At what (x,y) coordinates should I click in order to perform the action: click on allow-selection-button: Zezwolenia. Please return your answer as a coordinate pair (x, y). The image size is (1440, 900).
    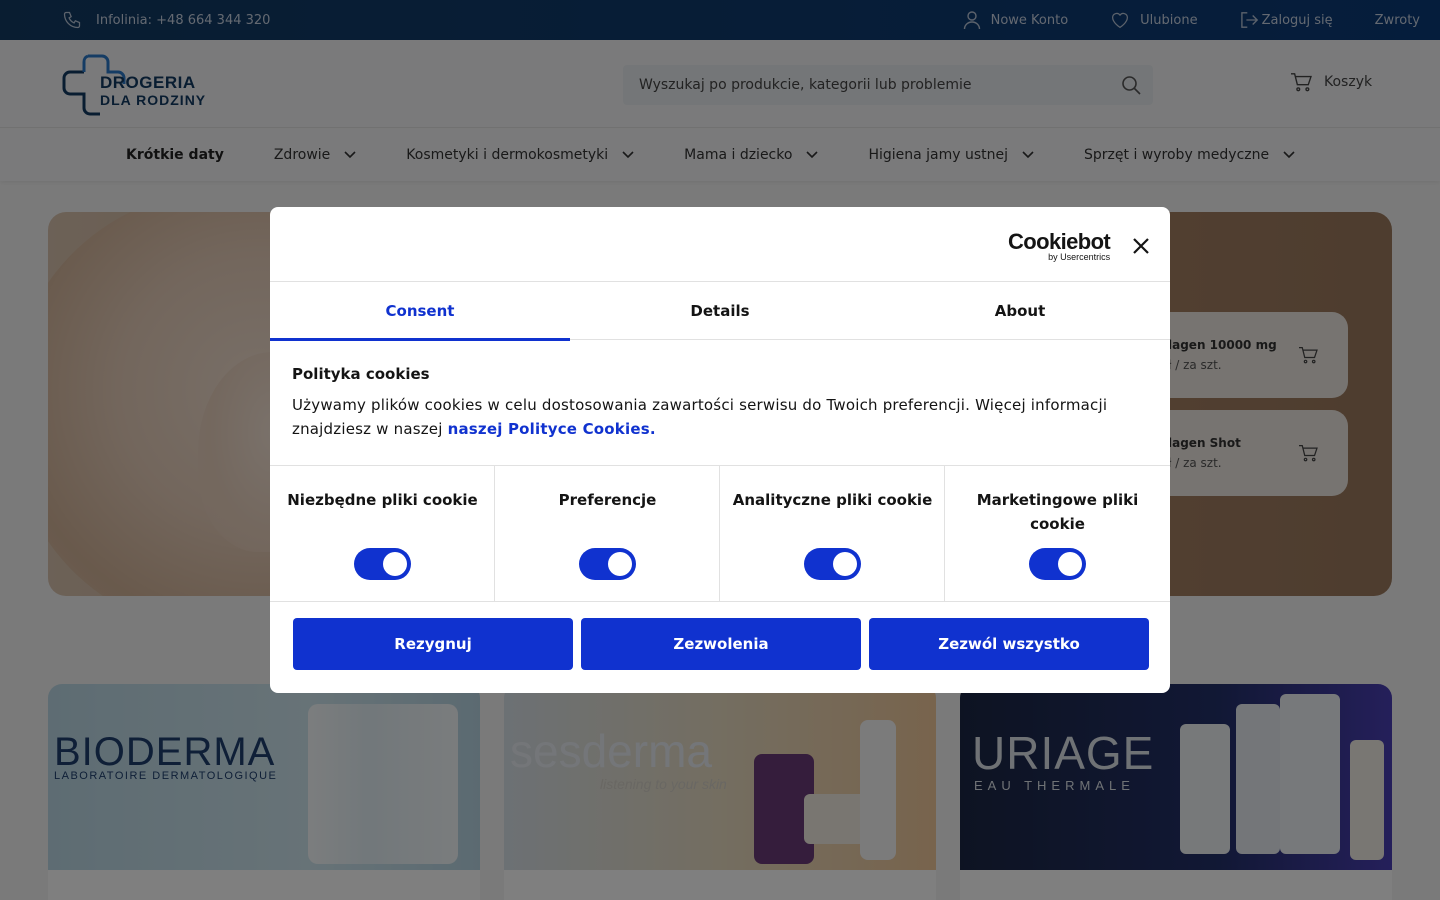
    Looking at the image, I should click on (721, 644).